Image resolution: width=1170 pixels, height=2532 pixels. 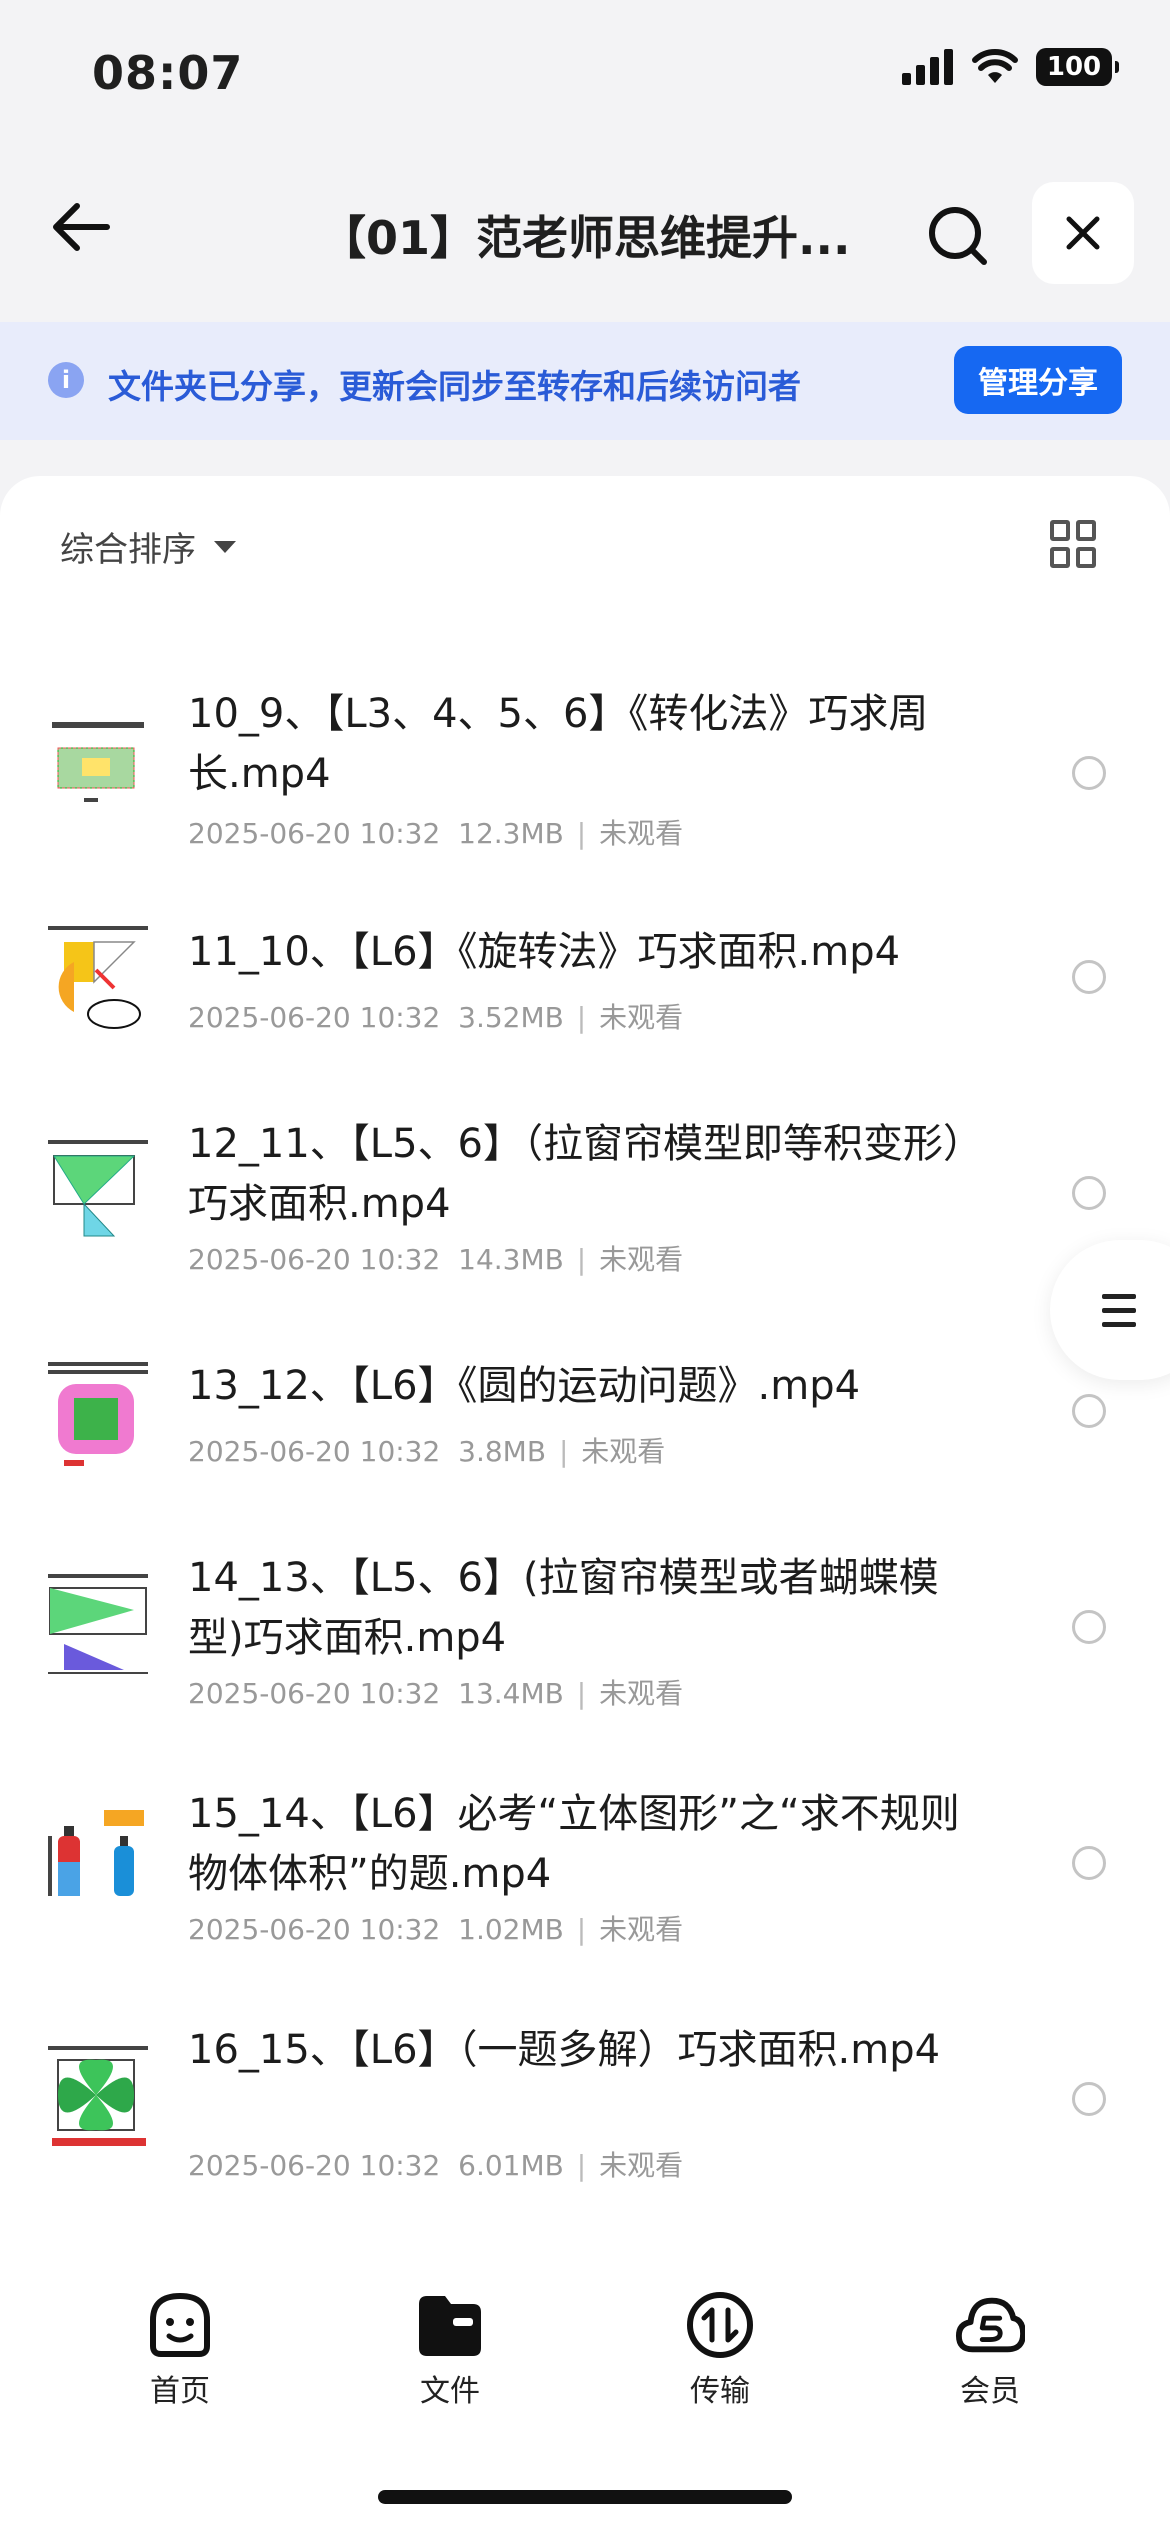 I want to click on arrow-left-icon, so click(x=81, y=227).